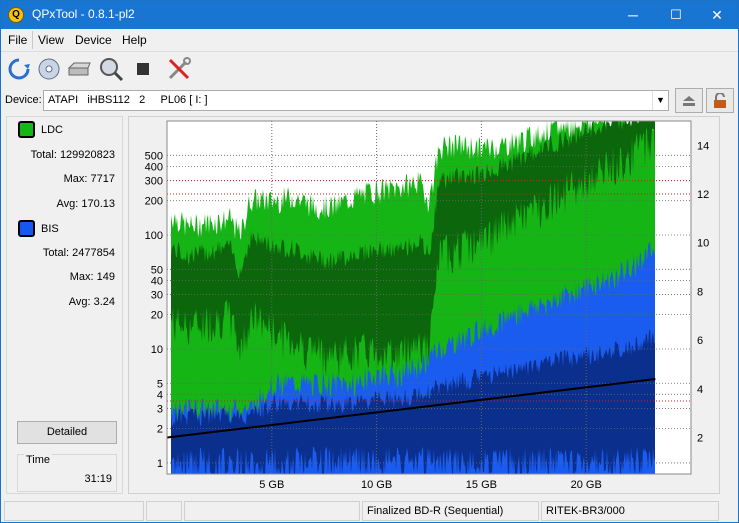 Image resolution: width=739 pixels, height=523 pixels. I want to click on settings-button, so click(179, 69).